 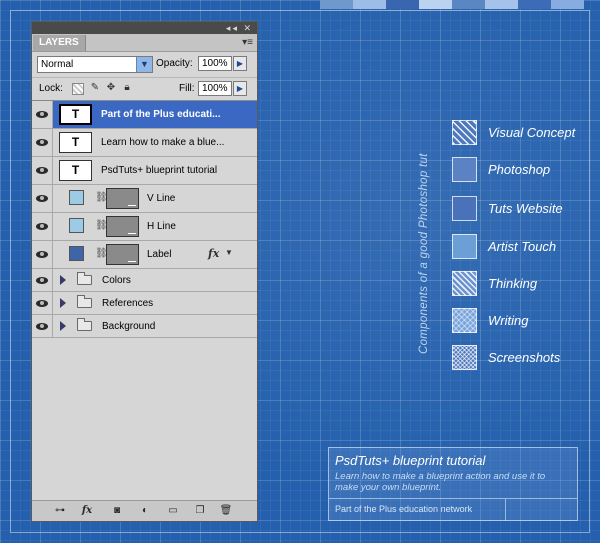 I want to click on blend-mode-value: Normal, so click(x=57, y=64).